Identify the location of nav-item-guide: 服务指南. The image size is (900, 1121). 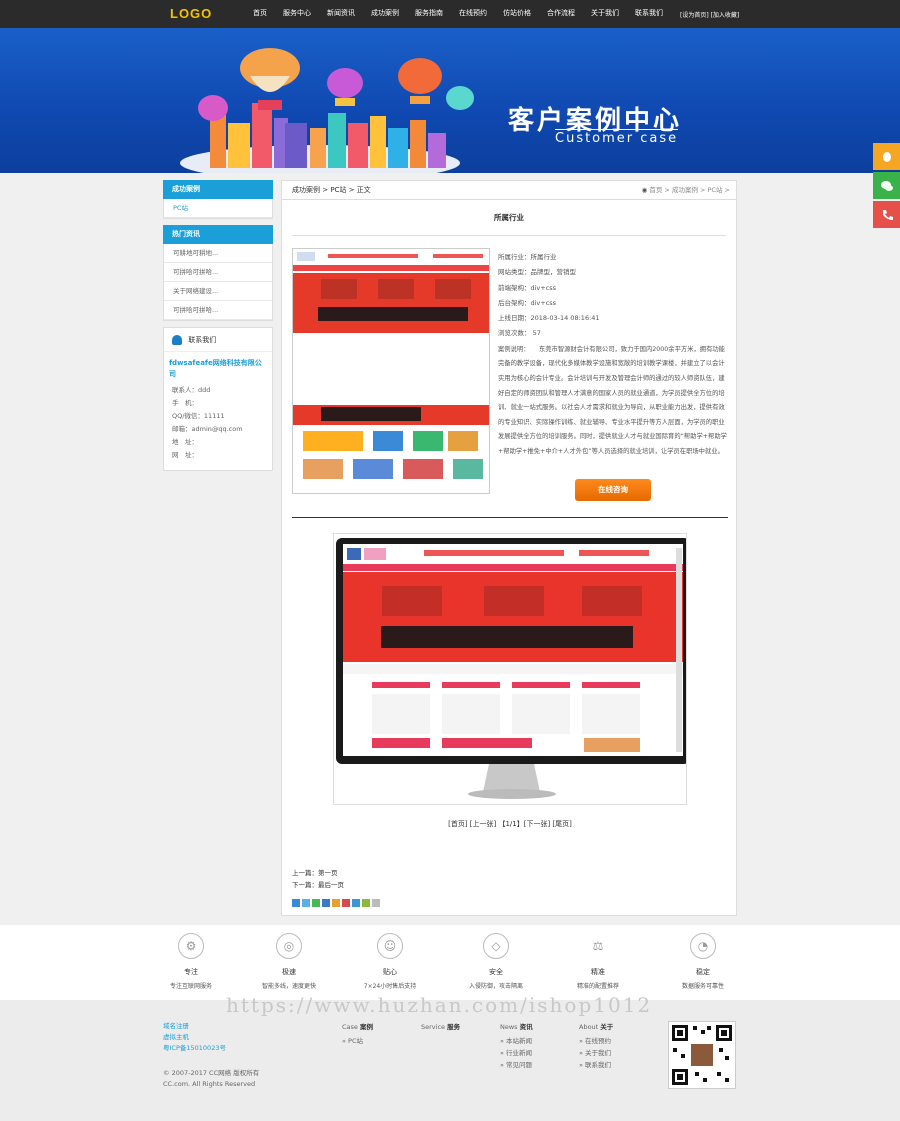
(429, 13).